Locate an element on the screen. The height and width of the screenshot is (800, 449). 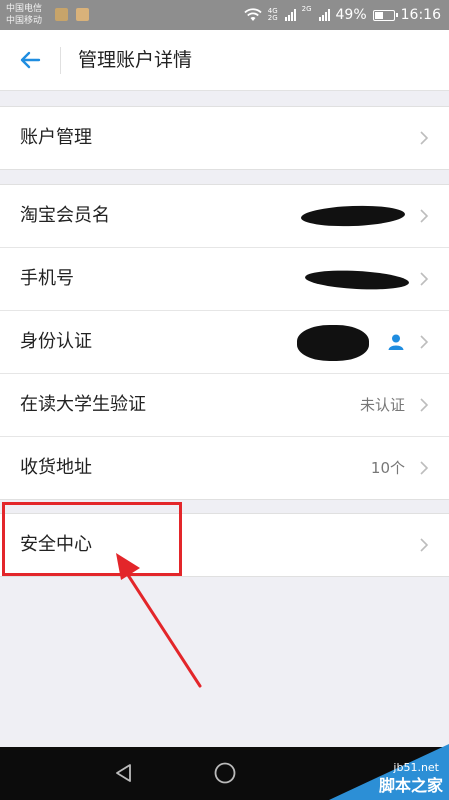
watermark-text: 脚本之家 is located at coordinates (410, 785).